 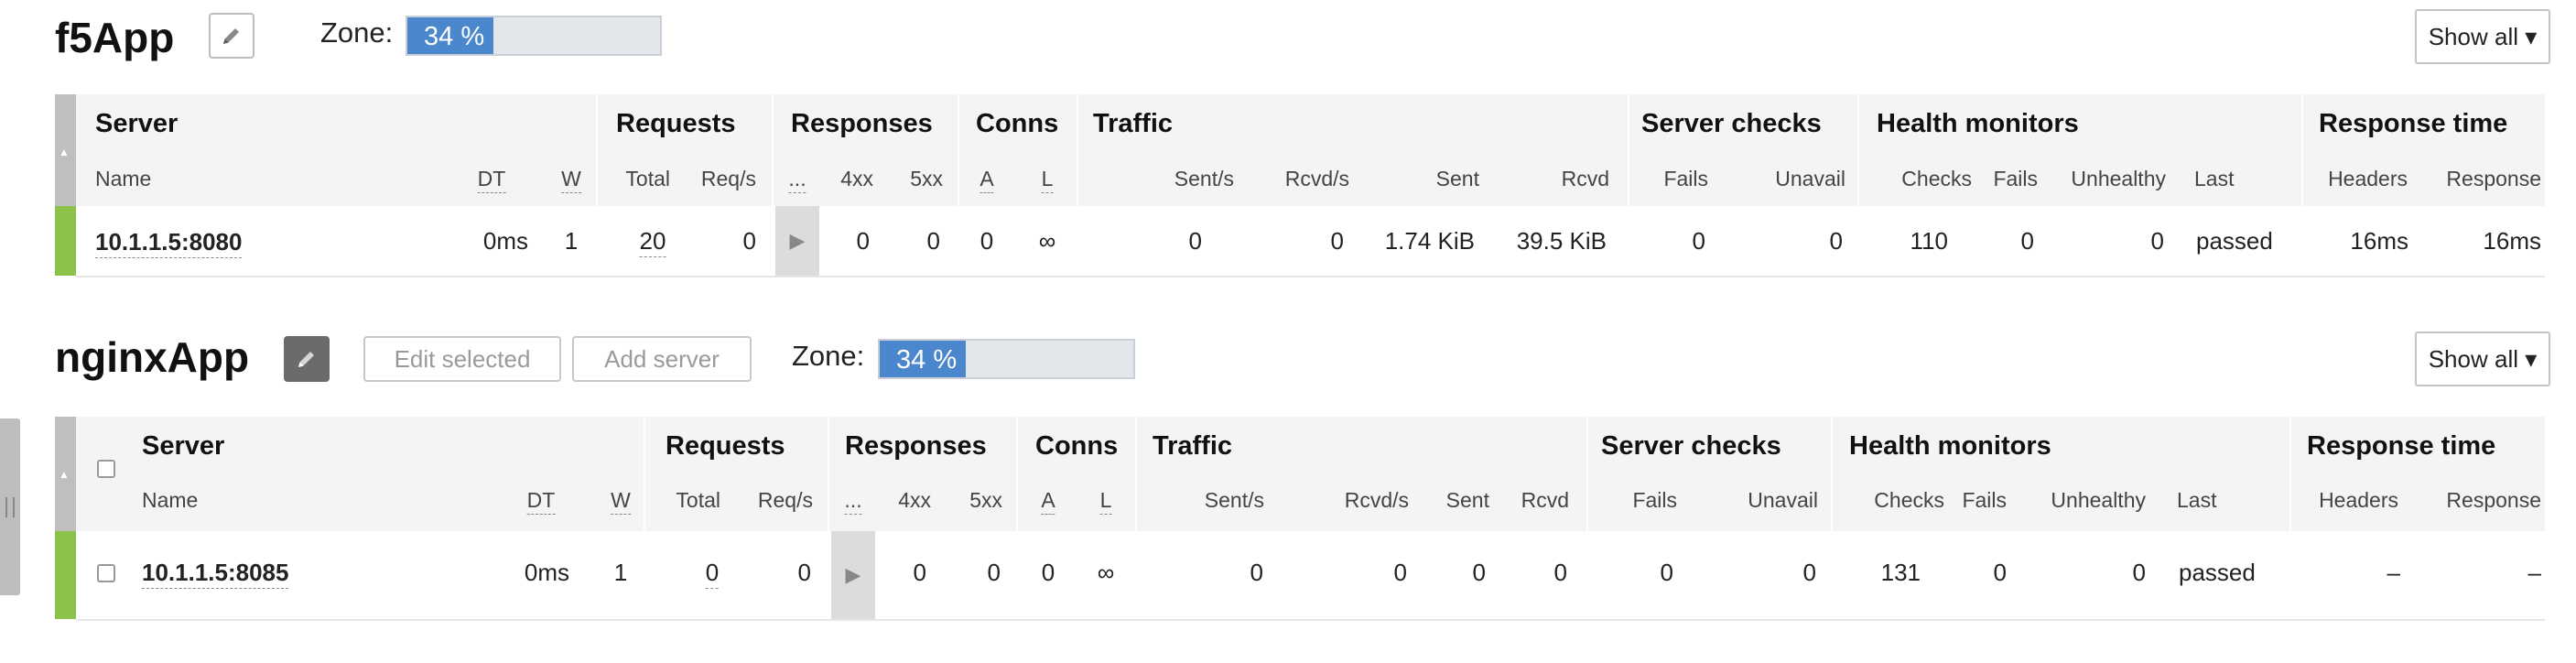 What do you see at coordinates (927, 178) in the screenshot?
I see `col-5xx: 5xx` at bounding box center [927, 178].